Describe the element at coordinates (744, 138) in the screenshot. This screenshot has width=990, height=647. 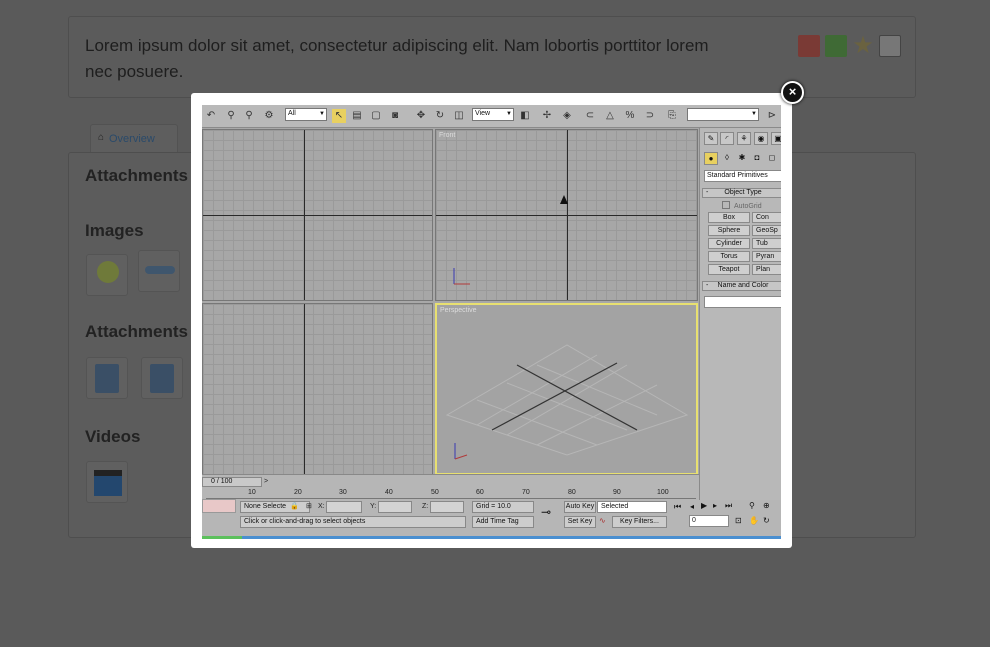
I see `hierarchy-tab-icon: ⚘` at that location.